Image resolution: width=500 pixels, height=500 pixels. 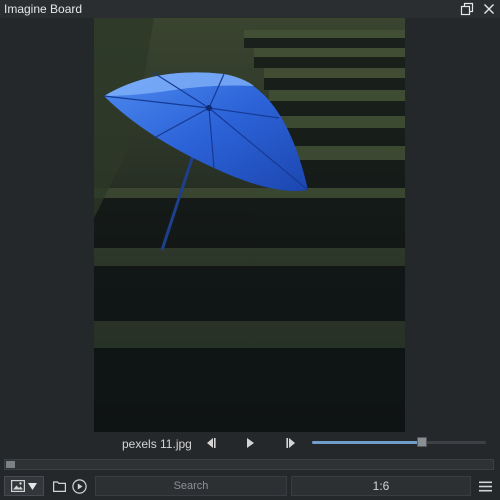 I want to click on file-name: pexels 11.jpg, so click(x=157, y=444).